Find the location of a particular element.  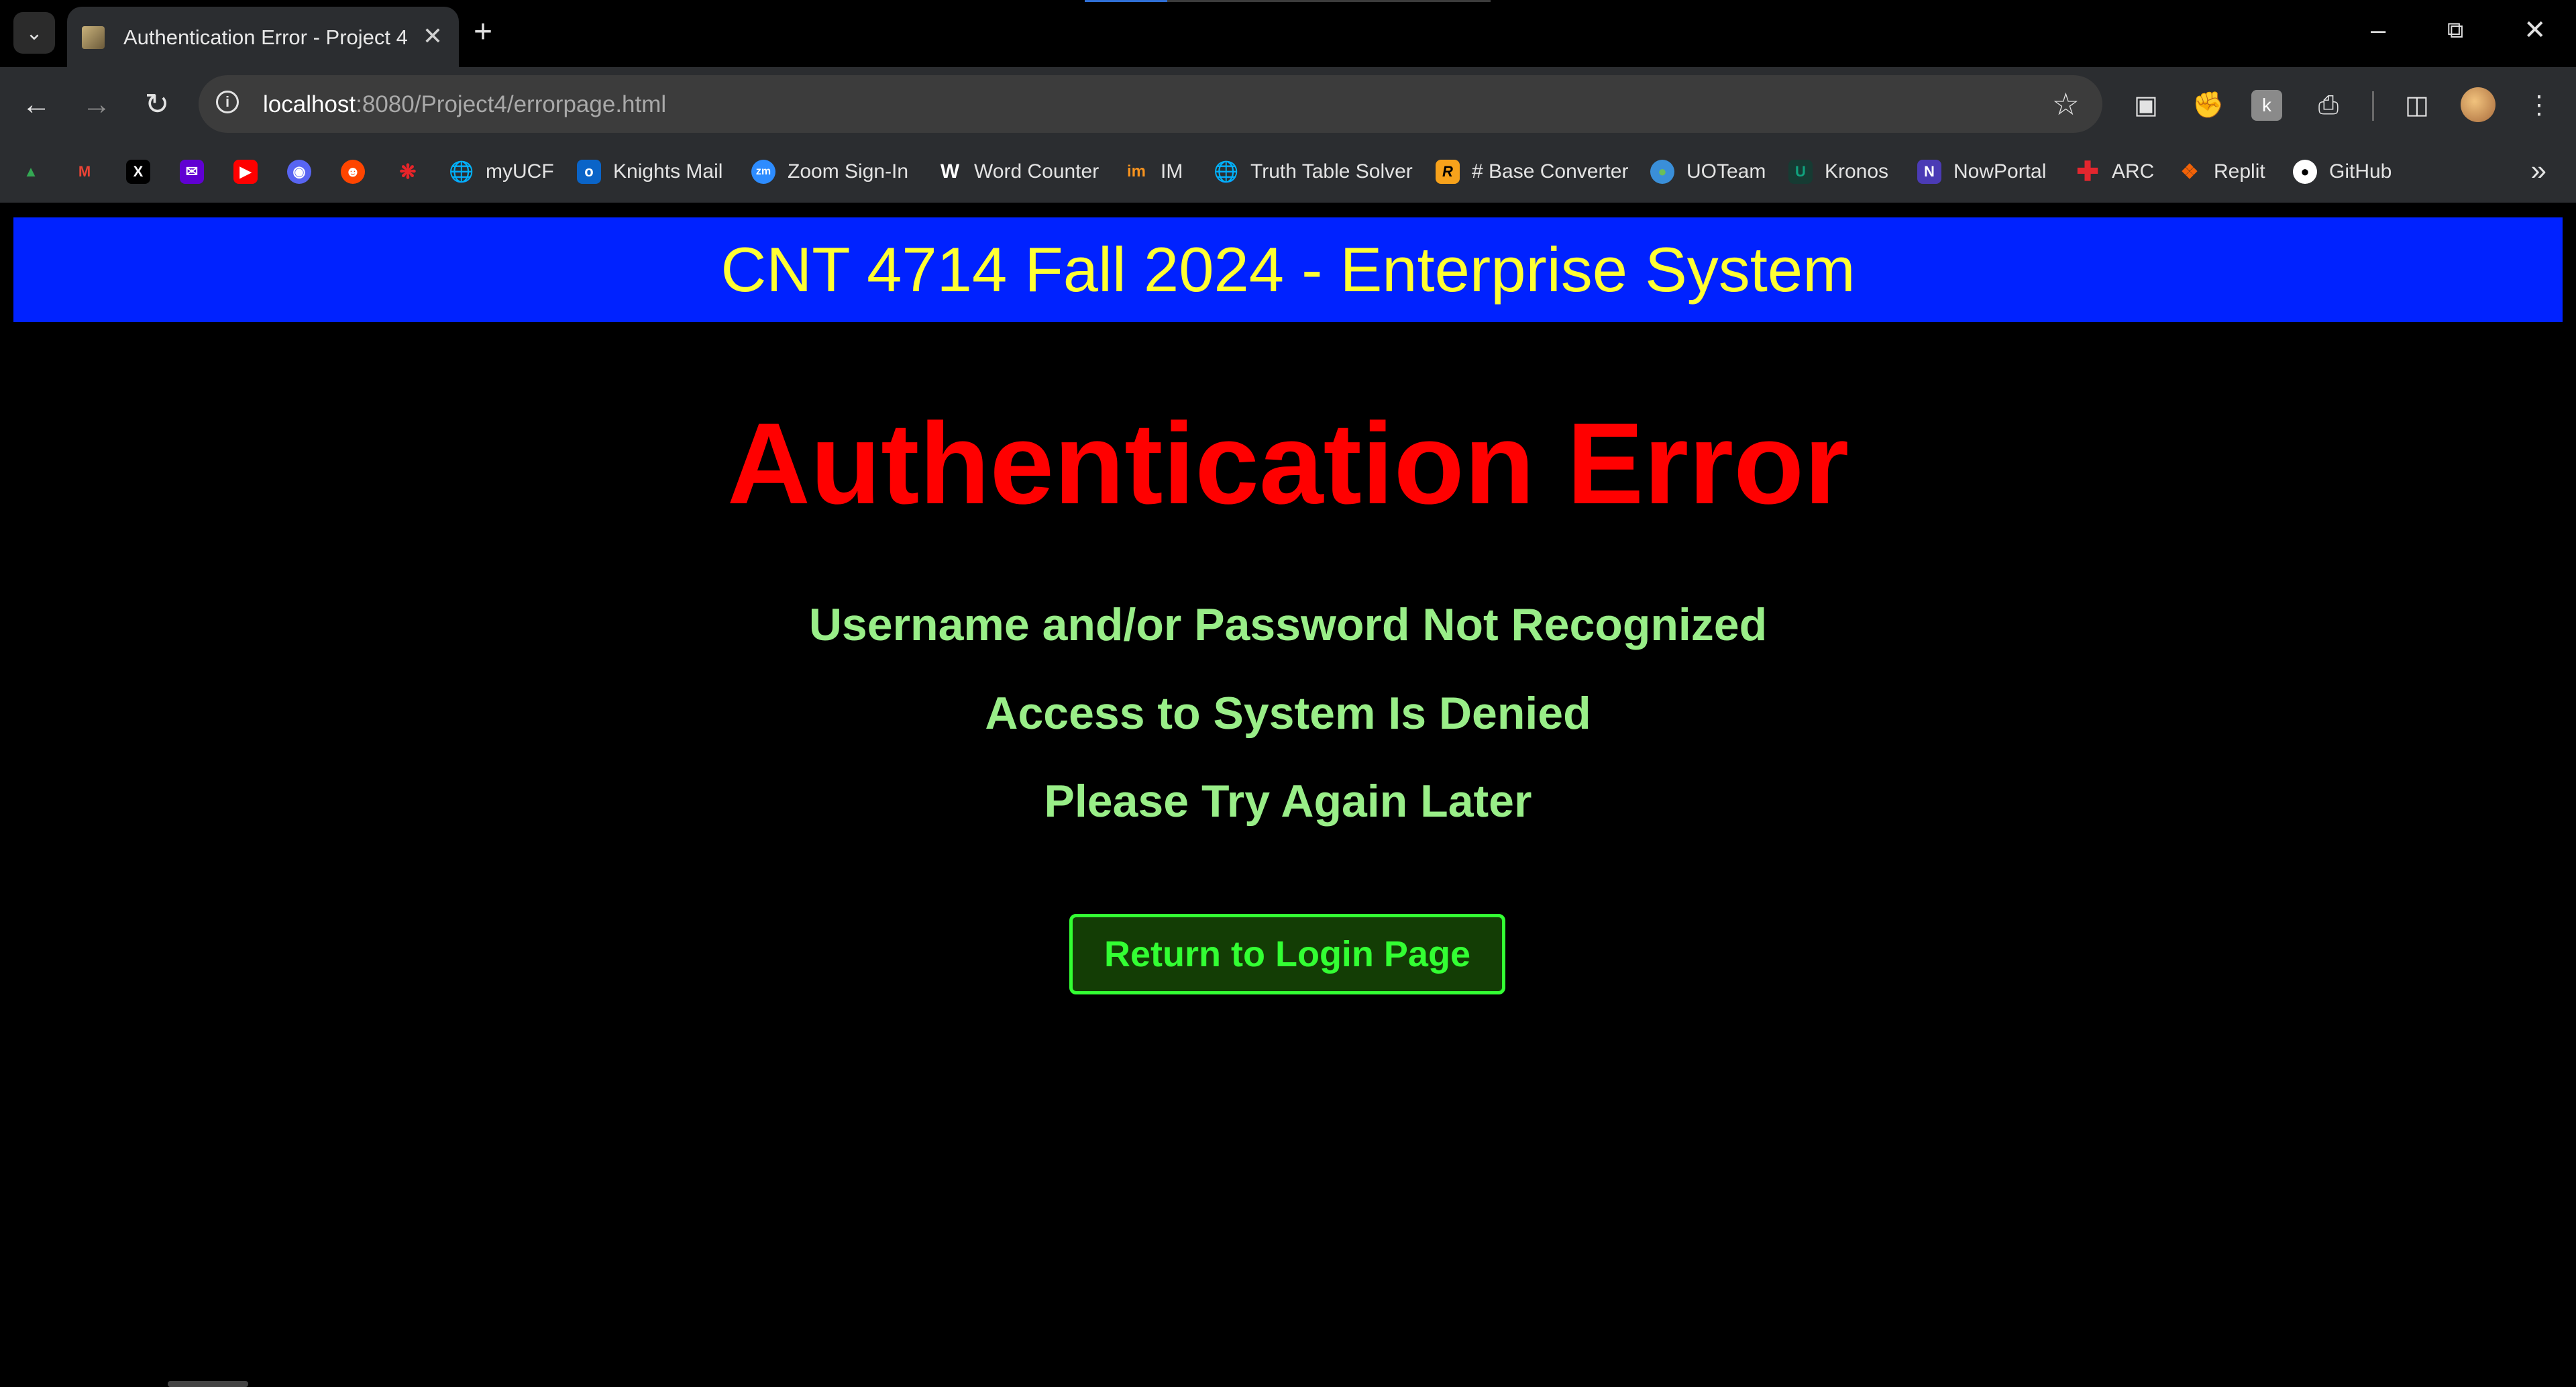

back-button: ← is located at coordinates (36, 104).